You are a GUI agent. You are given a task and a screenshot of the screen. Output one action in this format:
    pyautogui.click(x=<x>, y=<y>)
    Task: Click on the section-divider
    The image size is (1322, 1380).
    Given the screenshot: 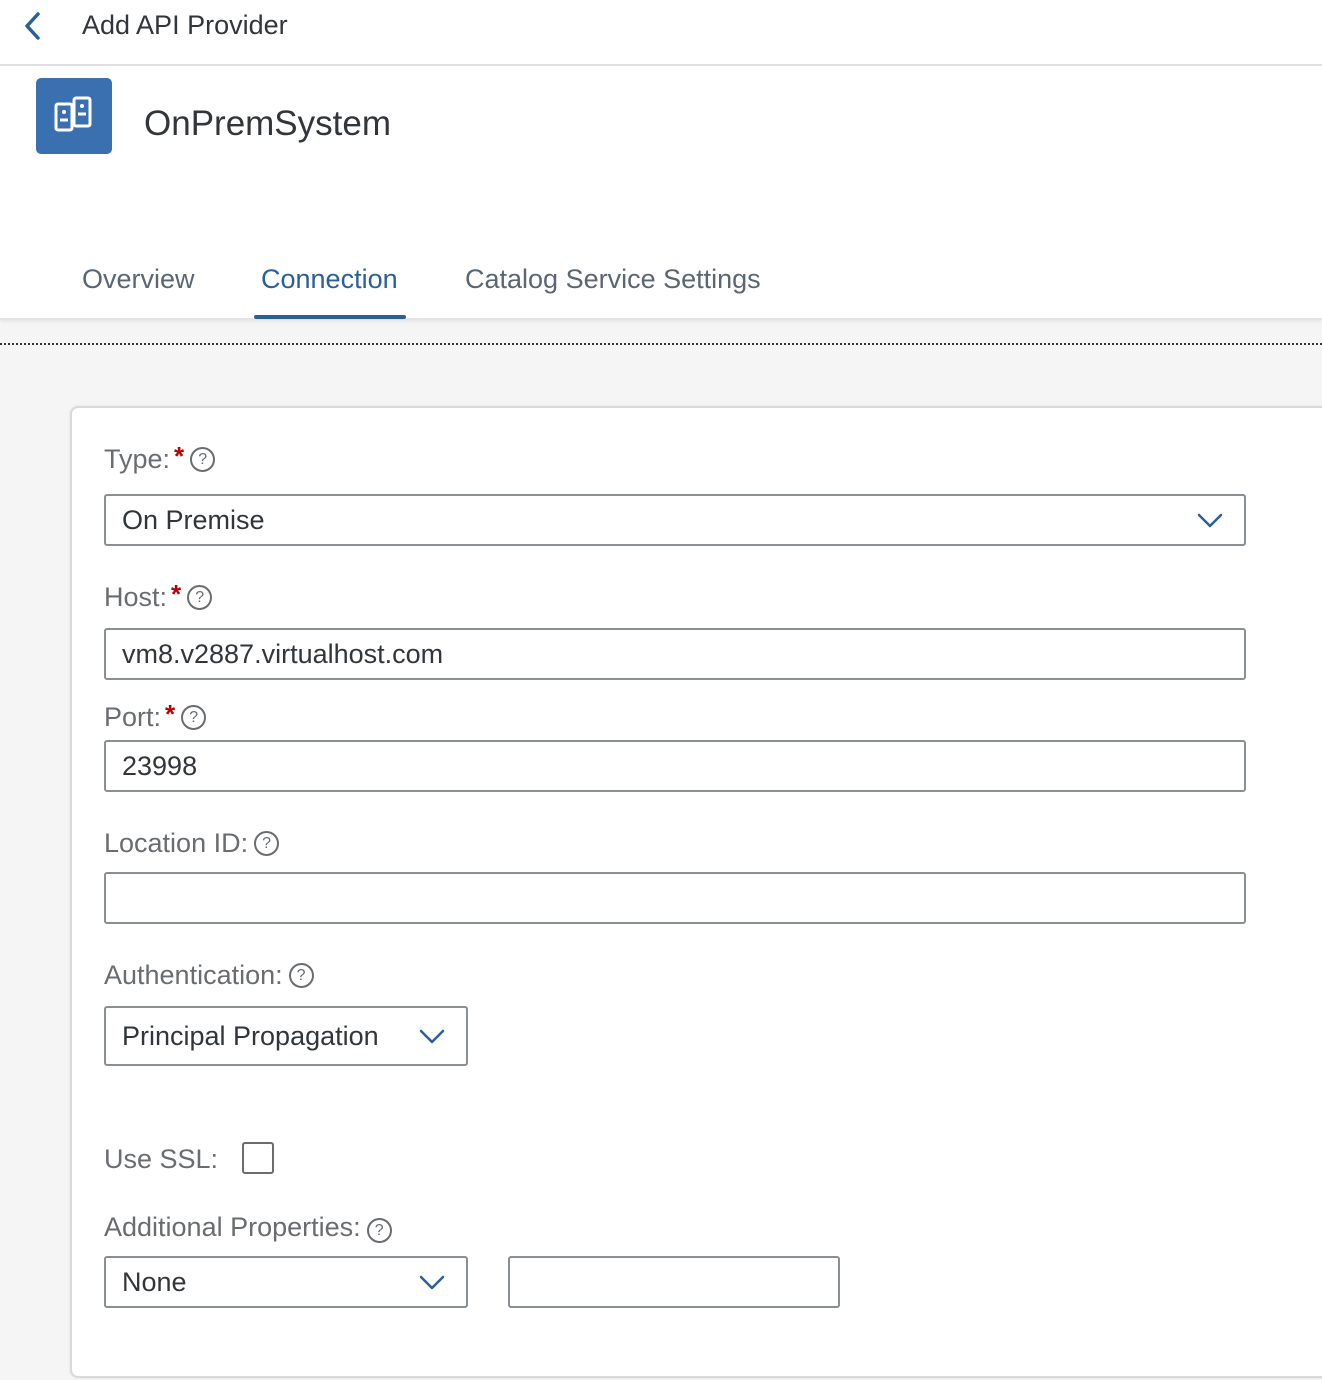 What is the action you would take?
    pyautogui.click(x=661, y=344)
    